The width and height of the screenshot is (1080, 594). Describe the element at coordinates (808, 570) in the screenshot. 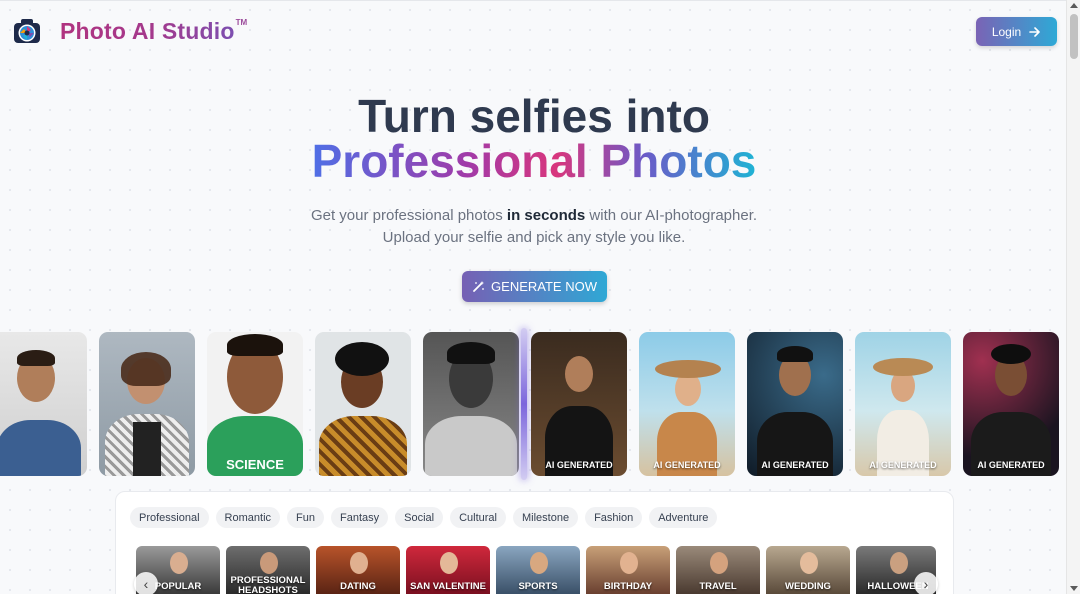

I see `category-wedding: WEDDING` at that location.